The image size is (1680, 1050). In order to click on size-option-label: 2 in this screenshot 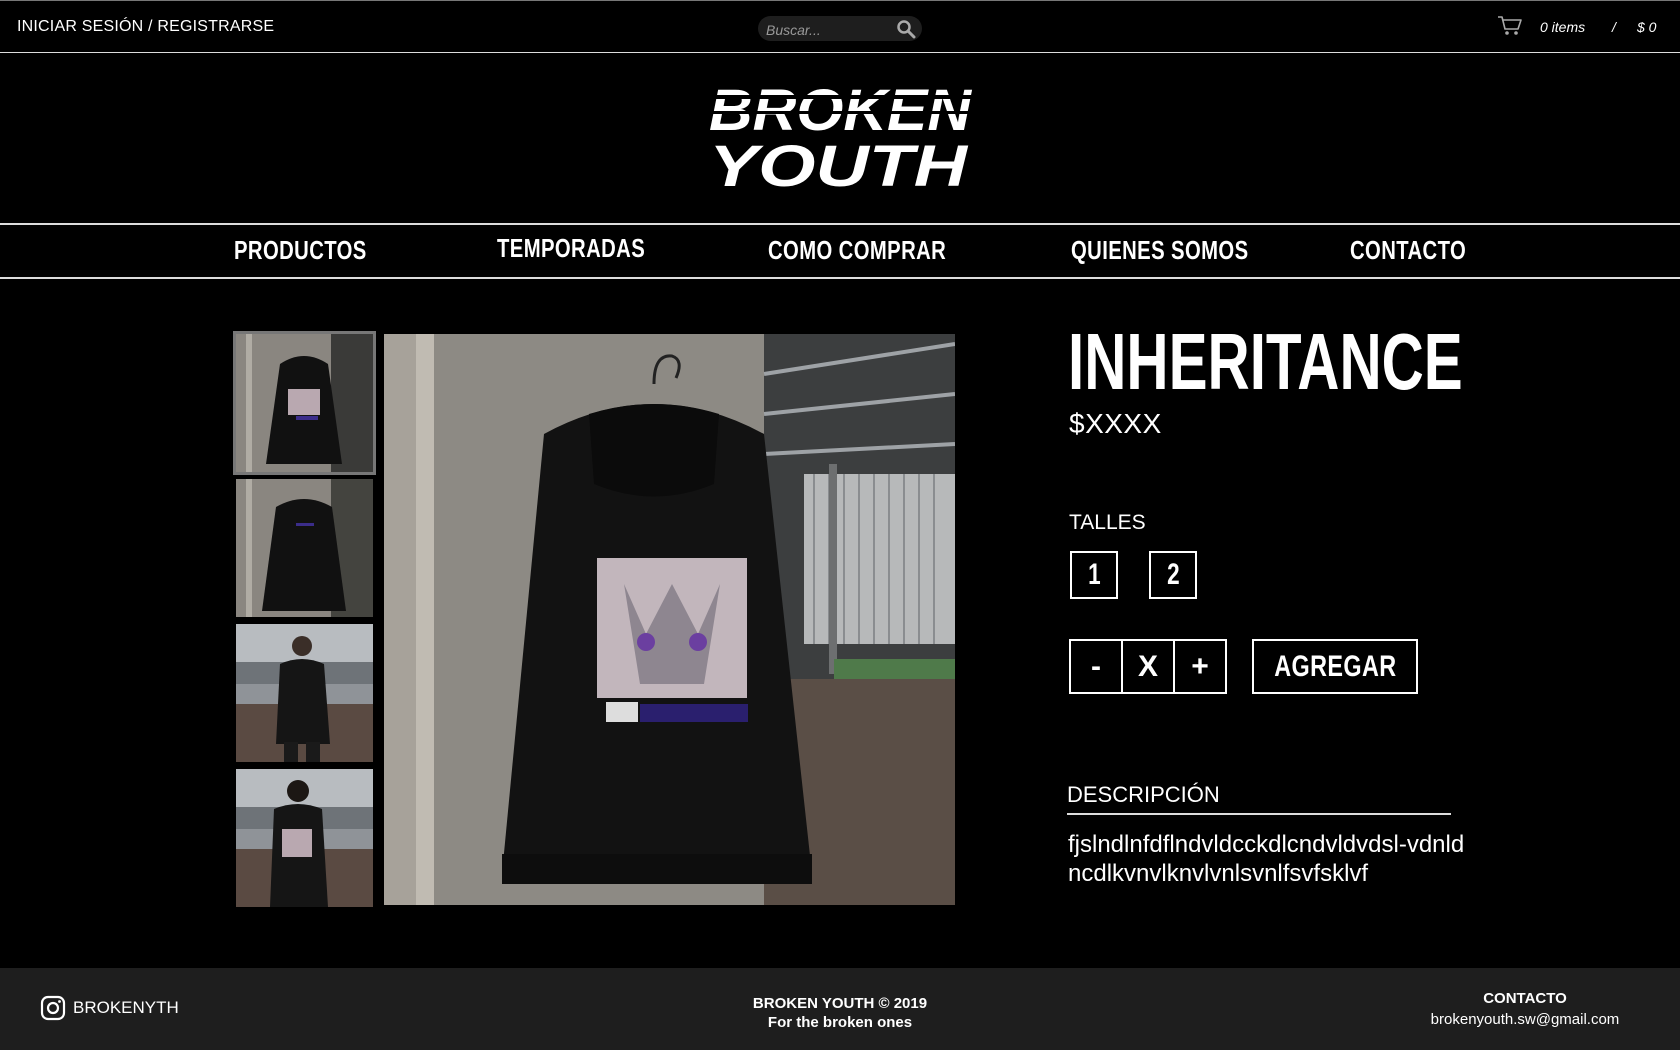, I will do `click(1173, 574)`.